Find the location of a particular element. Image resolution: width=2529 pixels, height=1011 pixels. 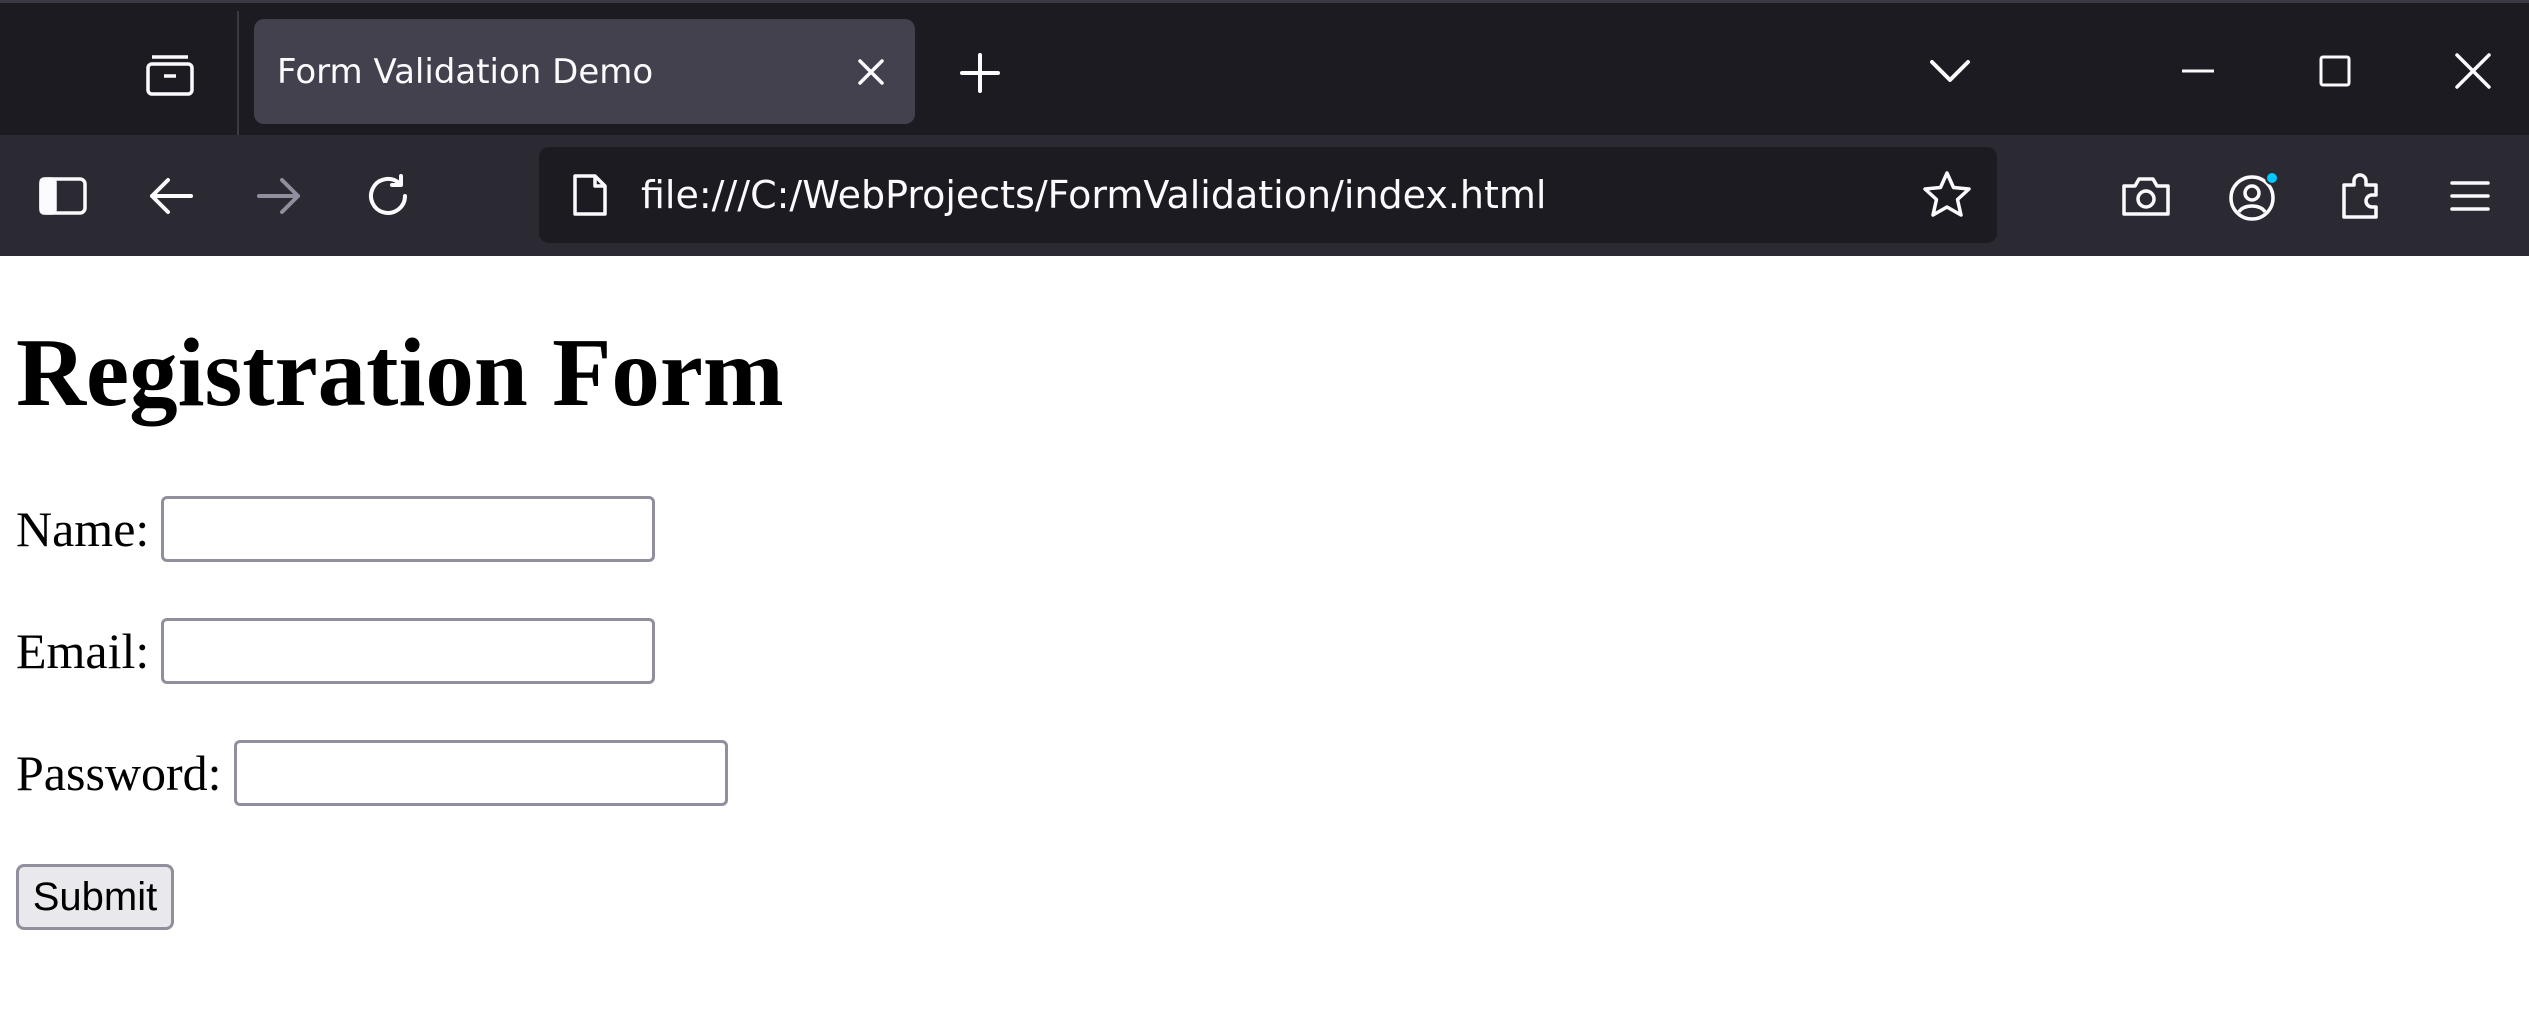

page-icon is located at coordinates (590, 195).